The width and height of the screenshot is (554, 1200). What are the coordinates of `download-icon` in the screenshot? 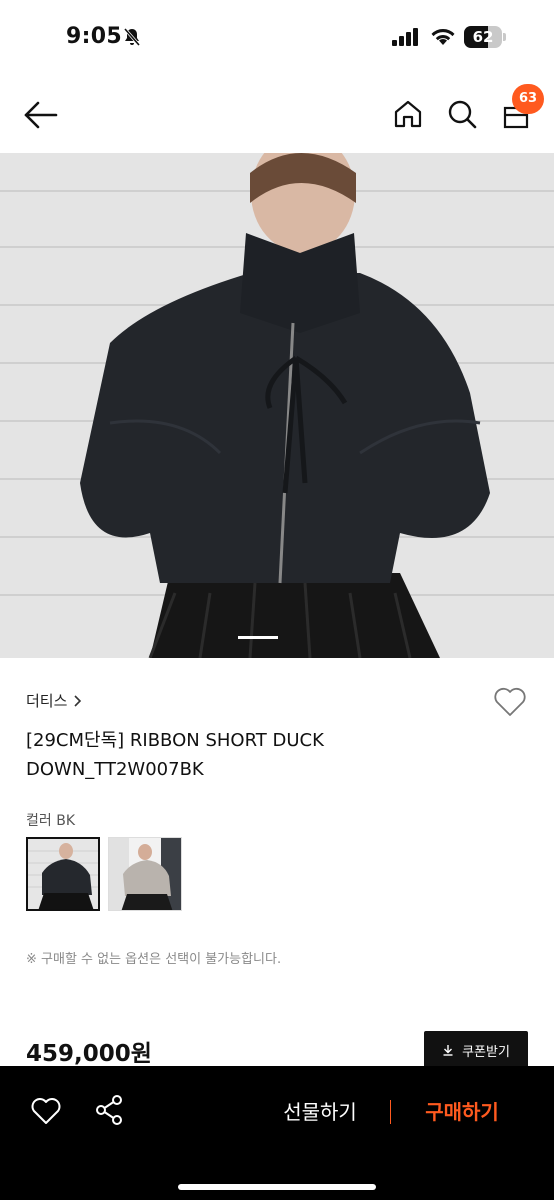 It's located at (448, 1050).